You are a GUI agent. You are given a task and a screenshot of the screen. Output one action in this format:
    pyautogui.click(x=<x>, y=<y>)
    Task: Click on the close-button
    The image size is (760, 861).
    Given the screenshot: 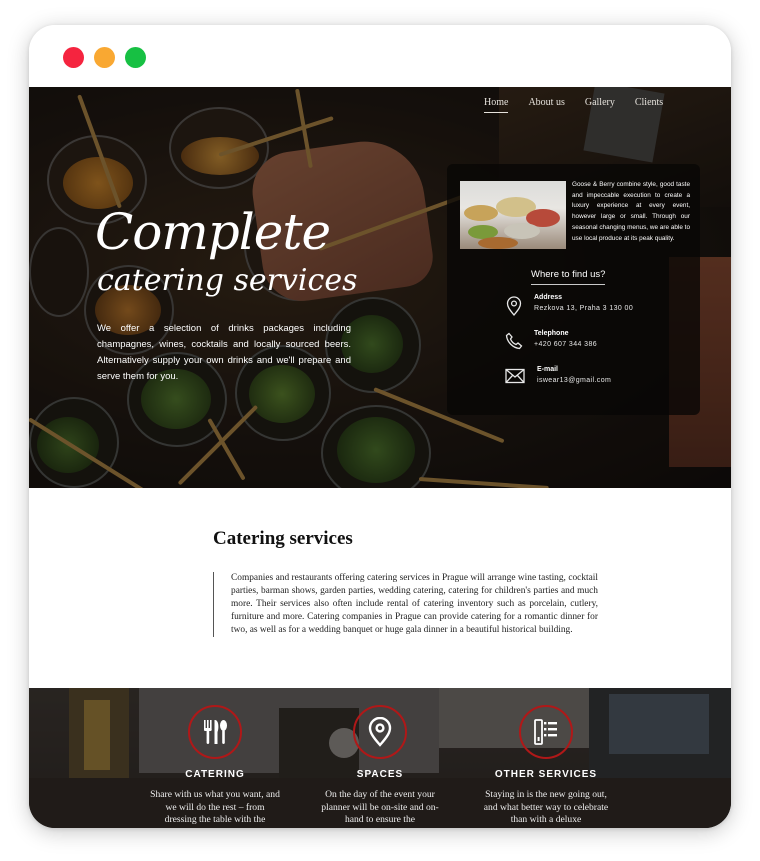 What is the action you would take?
    pyautogui.click(x=73, y=57)
    